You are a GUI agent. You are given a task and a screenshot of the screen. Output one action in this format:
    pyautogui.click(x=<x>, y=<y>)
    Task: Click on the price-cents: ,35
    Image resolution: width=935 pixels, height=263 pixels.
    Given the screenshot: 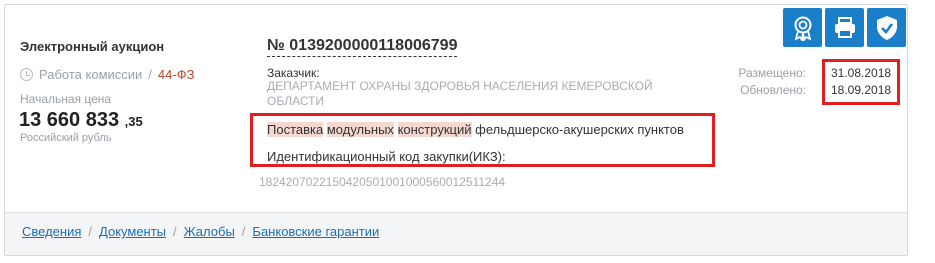 What is the action you would take?
    pyautogui.click(x=133, y=121)
    